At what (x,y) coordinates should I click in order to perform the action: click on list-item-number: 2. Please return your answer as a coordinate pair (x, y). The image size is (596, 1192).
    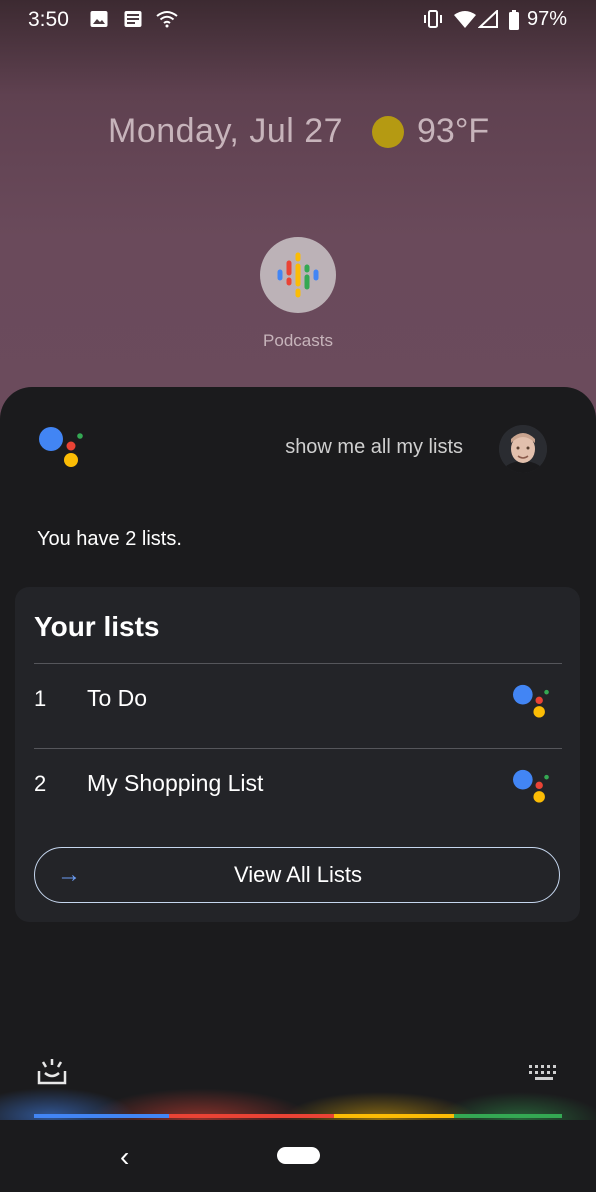
    Looking at the image, I should click on (40, 783).